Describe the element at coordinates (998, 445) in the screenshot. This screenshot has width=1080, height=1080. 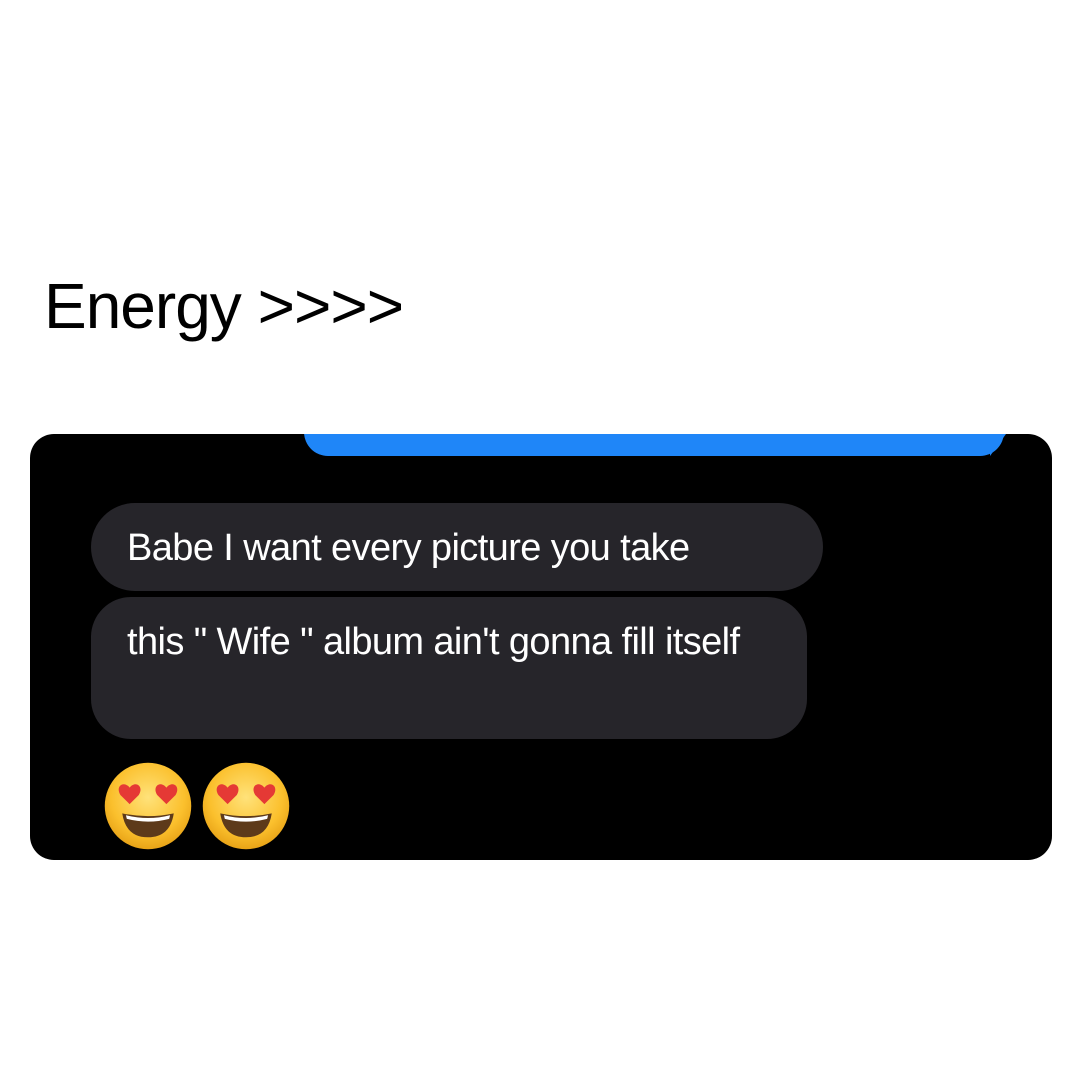
I see `sent-bubble-tail` at that location.